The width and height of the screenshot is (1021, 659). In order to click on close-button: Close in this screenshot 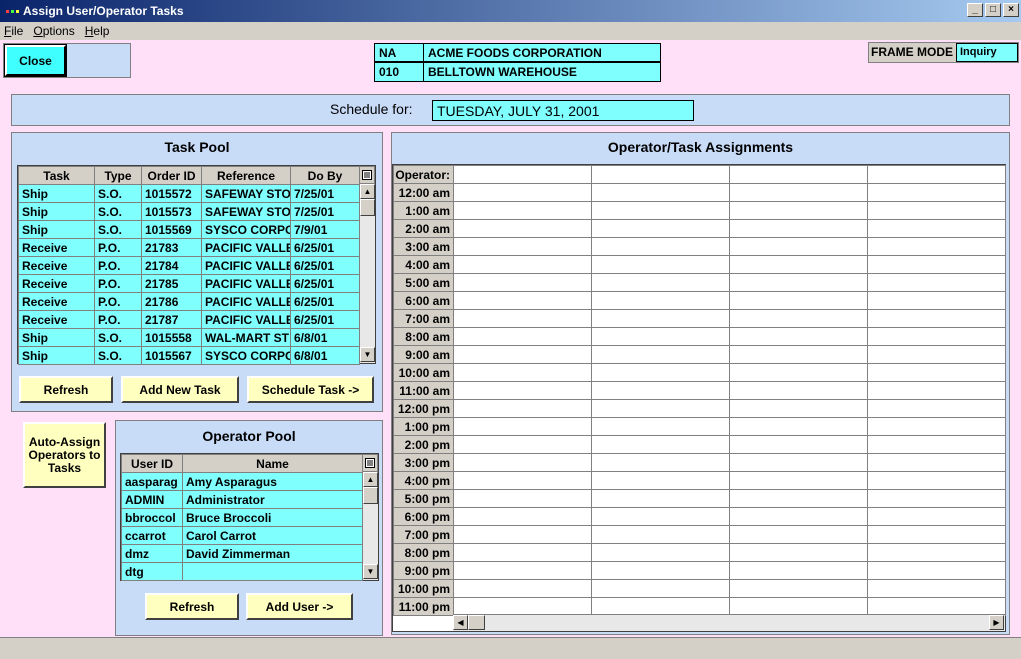, I will do `click(35, 60)`.